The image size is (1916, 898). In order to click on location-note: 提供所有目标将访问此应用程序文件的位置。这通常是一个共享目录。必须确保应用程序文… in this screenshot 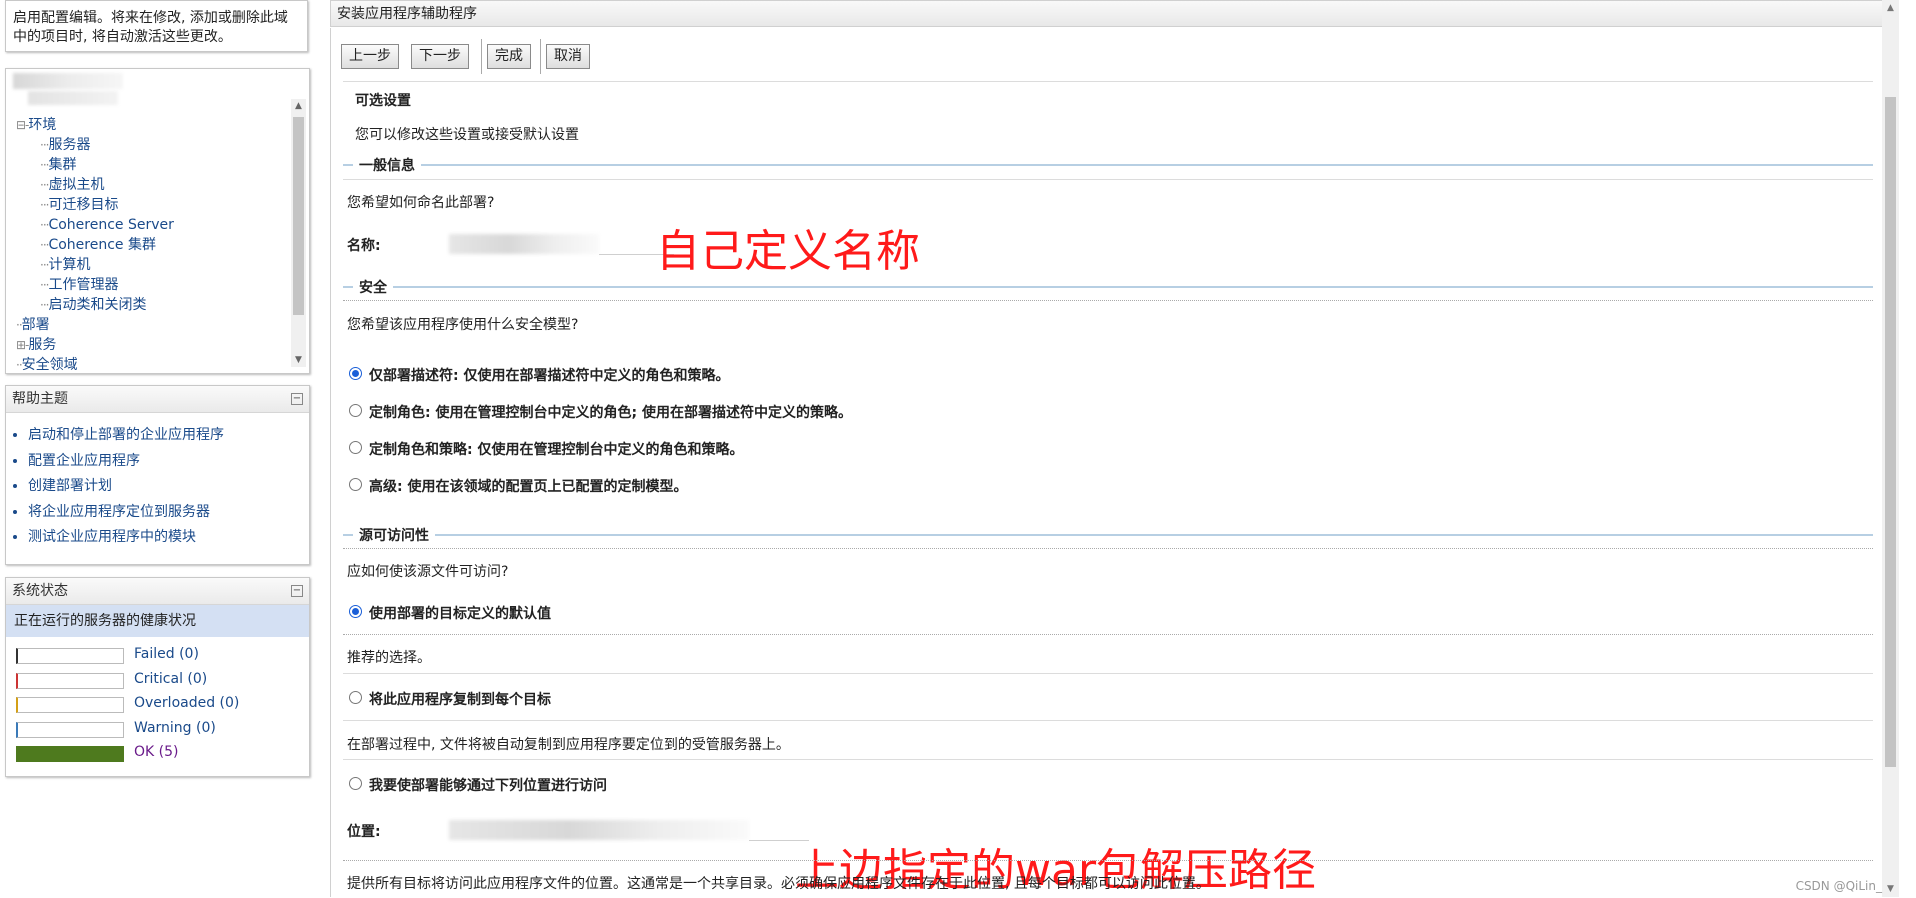, I will do `click(778, 884)`.